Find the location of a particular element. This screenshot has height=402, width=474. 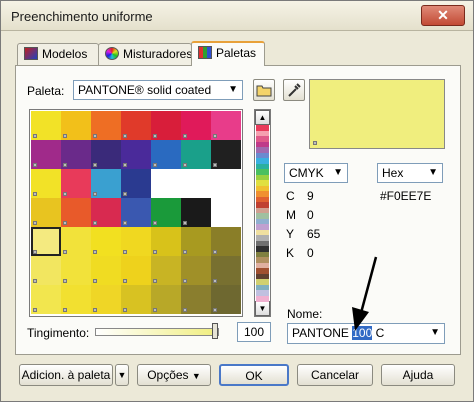

color-name-combobox: PANTONE 100 C ▼ is located at coordinates (366, 333).